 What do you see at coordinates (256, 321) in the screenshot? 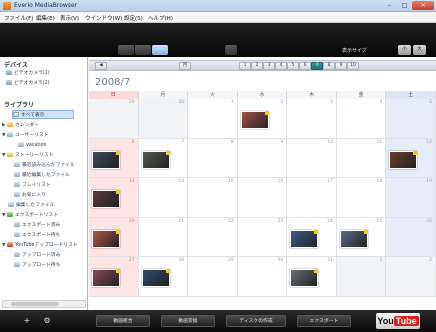
I see `create-disc-button: ディスクの作成` at bounding box center [256, 321].